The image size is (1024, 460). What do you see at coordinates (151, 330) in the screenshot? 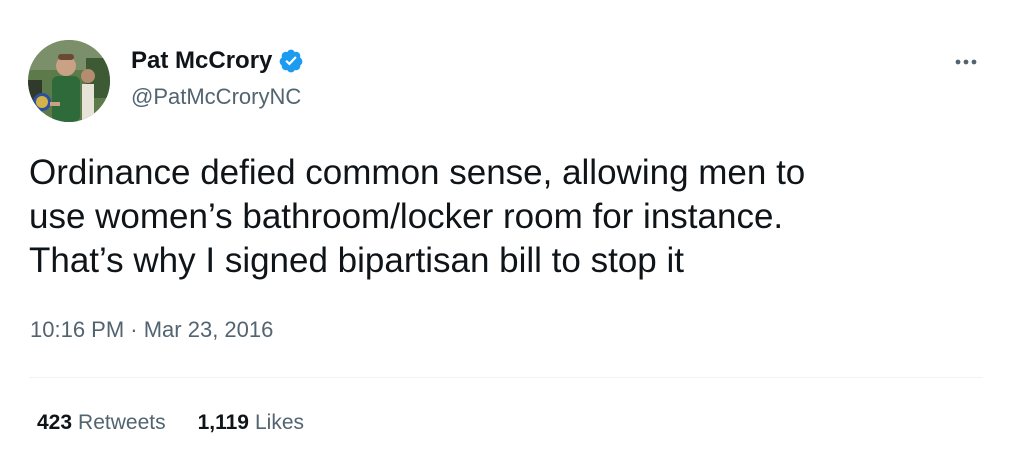
I see `tweet-timestamp: 10:16 PM · Mar 23, 2016` at bounding box center [151, 330].